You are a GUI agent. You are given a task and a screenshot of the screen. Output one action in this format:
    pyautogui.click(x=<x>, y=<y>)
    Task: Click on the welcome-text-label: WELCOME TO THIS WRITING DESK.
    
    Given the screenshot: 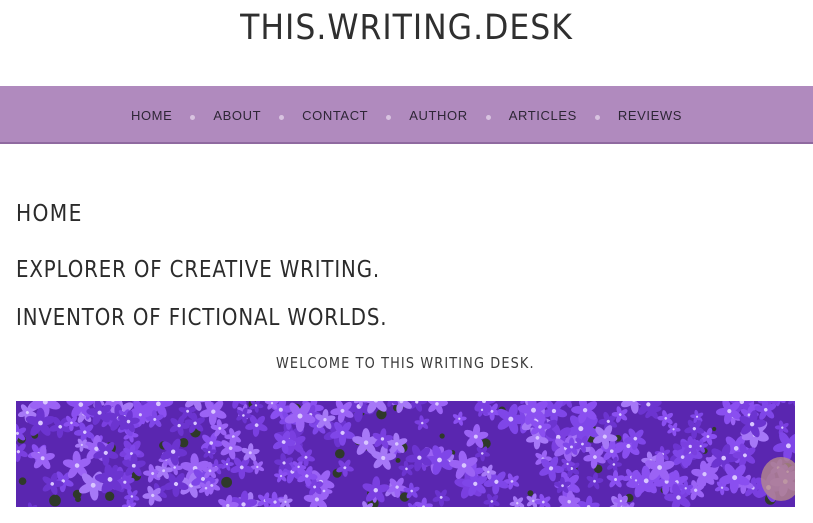 What is the action you would take?
    pyautogui.click(x=405, y=363)
    